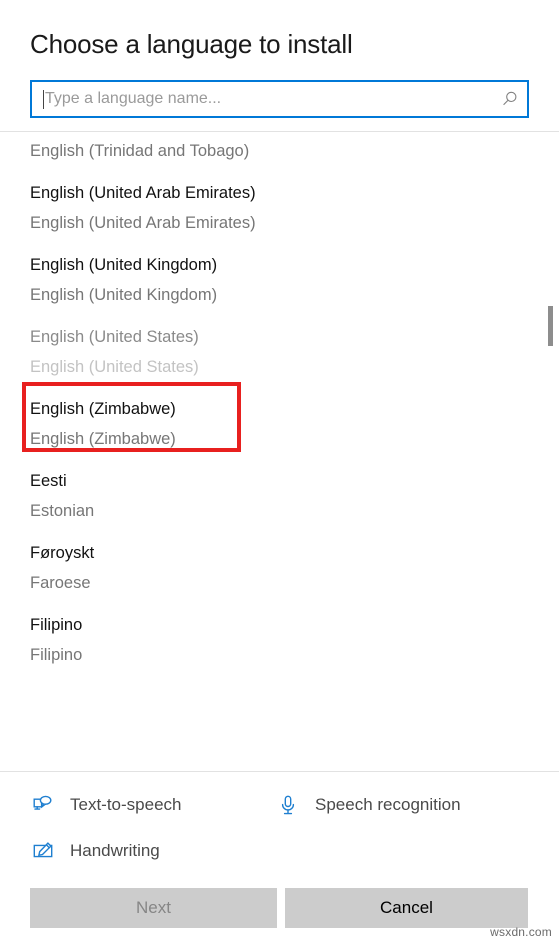  Describe the element at coordinates (56, 655) in the screenshot. I see `language-english-name: Filipino` at that location.